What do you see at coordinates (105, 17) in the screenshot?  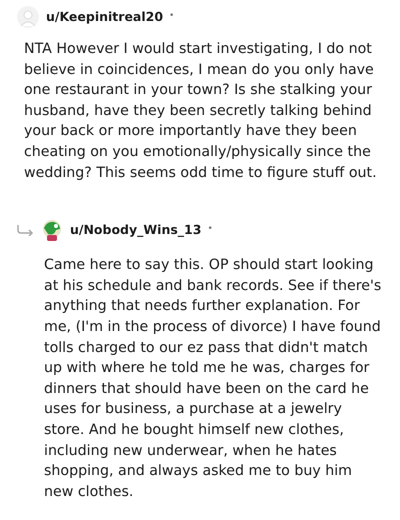 I see `username-link: u/Keepinitreal20` at bounding box center [105, 17].